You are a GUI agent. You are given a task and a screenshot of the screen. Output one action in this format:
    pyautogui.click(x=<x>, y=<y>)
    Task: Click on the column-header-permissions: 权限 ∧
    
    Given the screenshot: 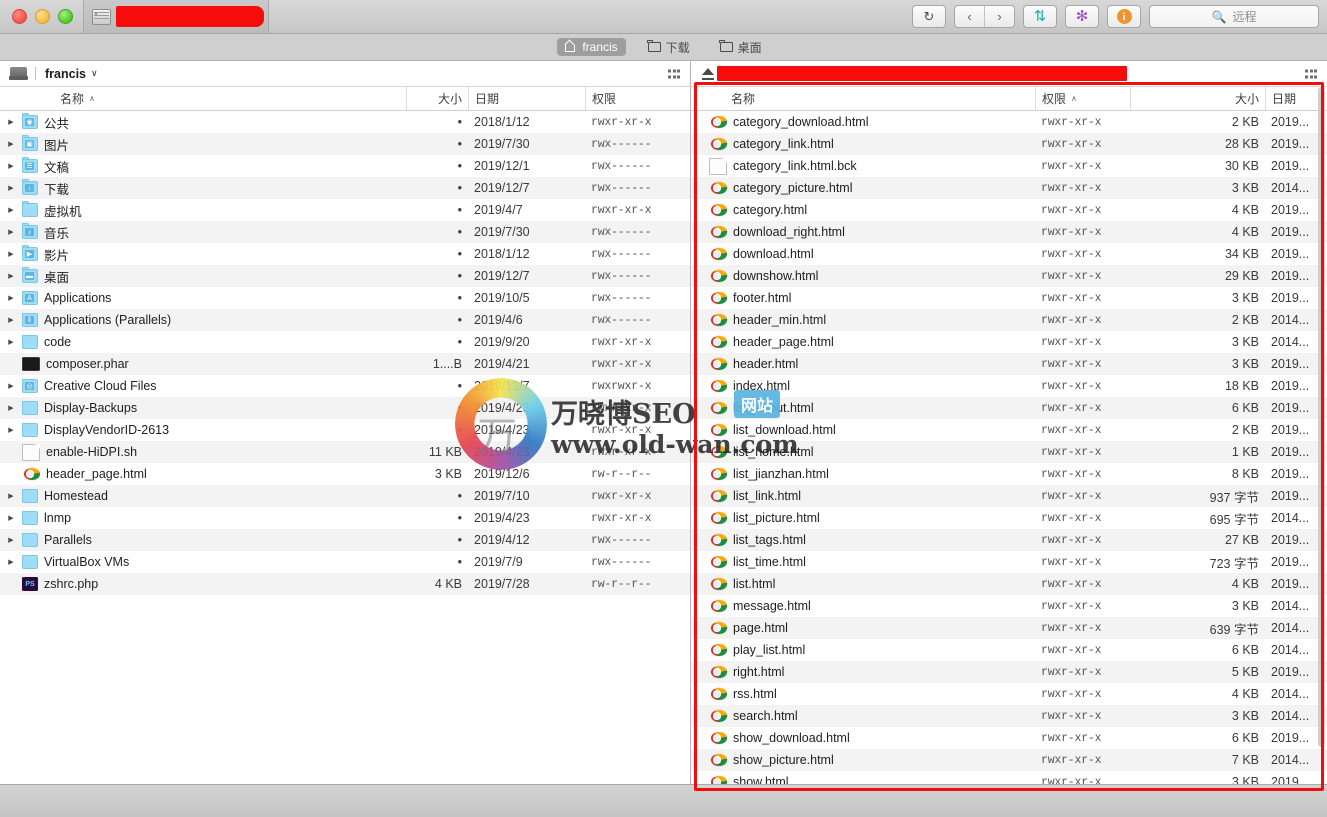 What is the action you would take?
    pyautogui.click(x=1082, y=98)
    